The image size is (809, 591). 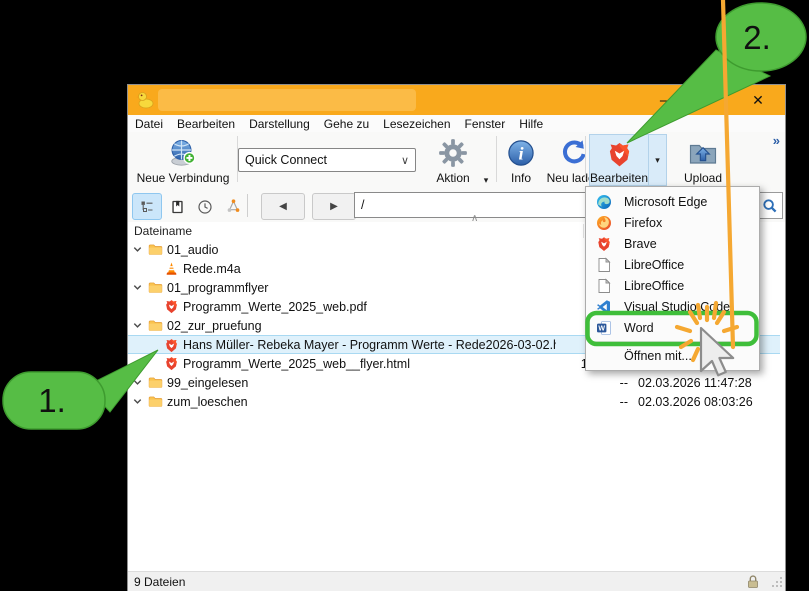 I want to click on chevron-down-icon: ∨, so click(x=404, y=160).